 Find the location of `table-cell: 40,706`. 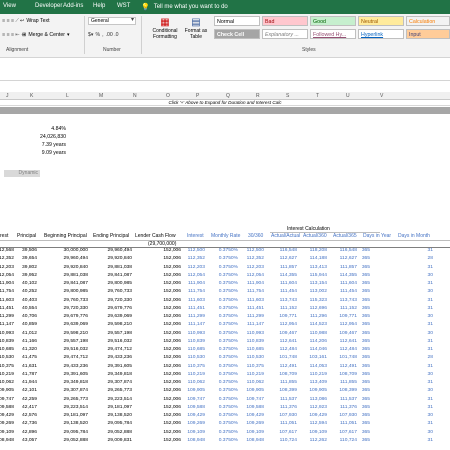

table-cell: 40,706 is located at coordinates (29, 316).